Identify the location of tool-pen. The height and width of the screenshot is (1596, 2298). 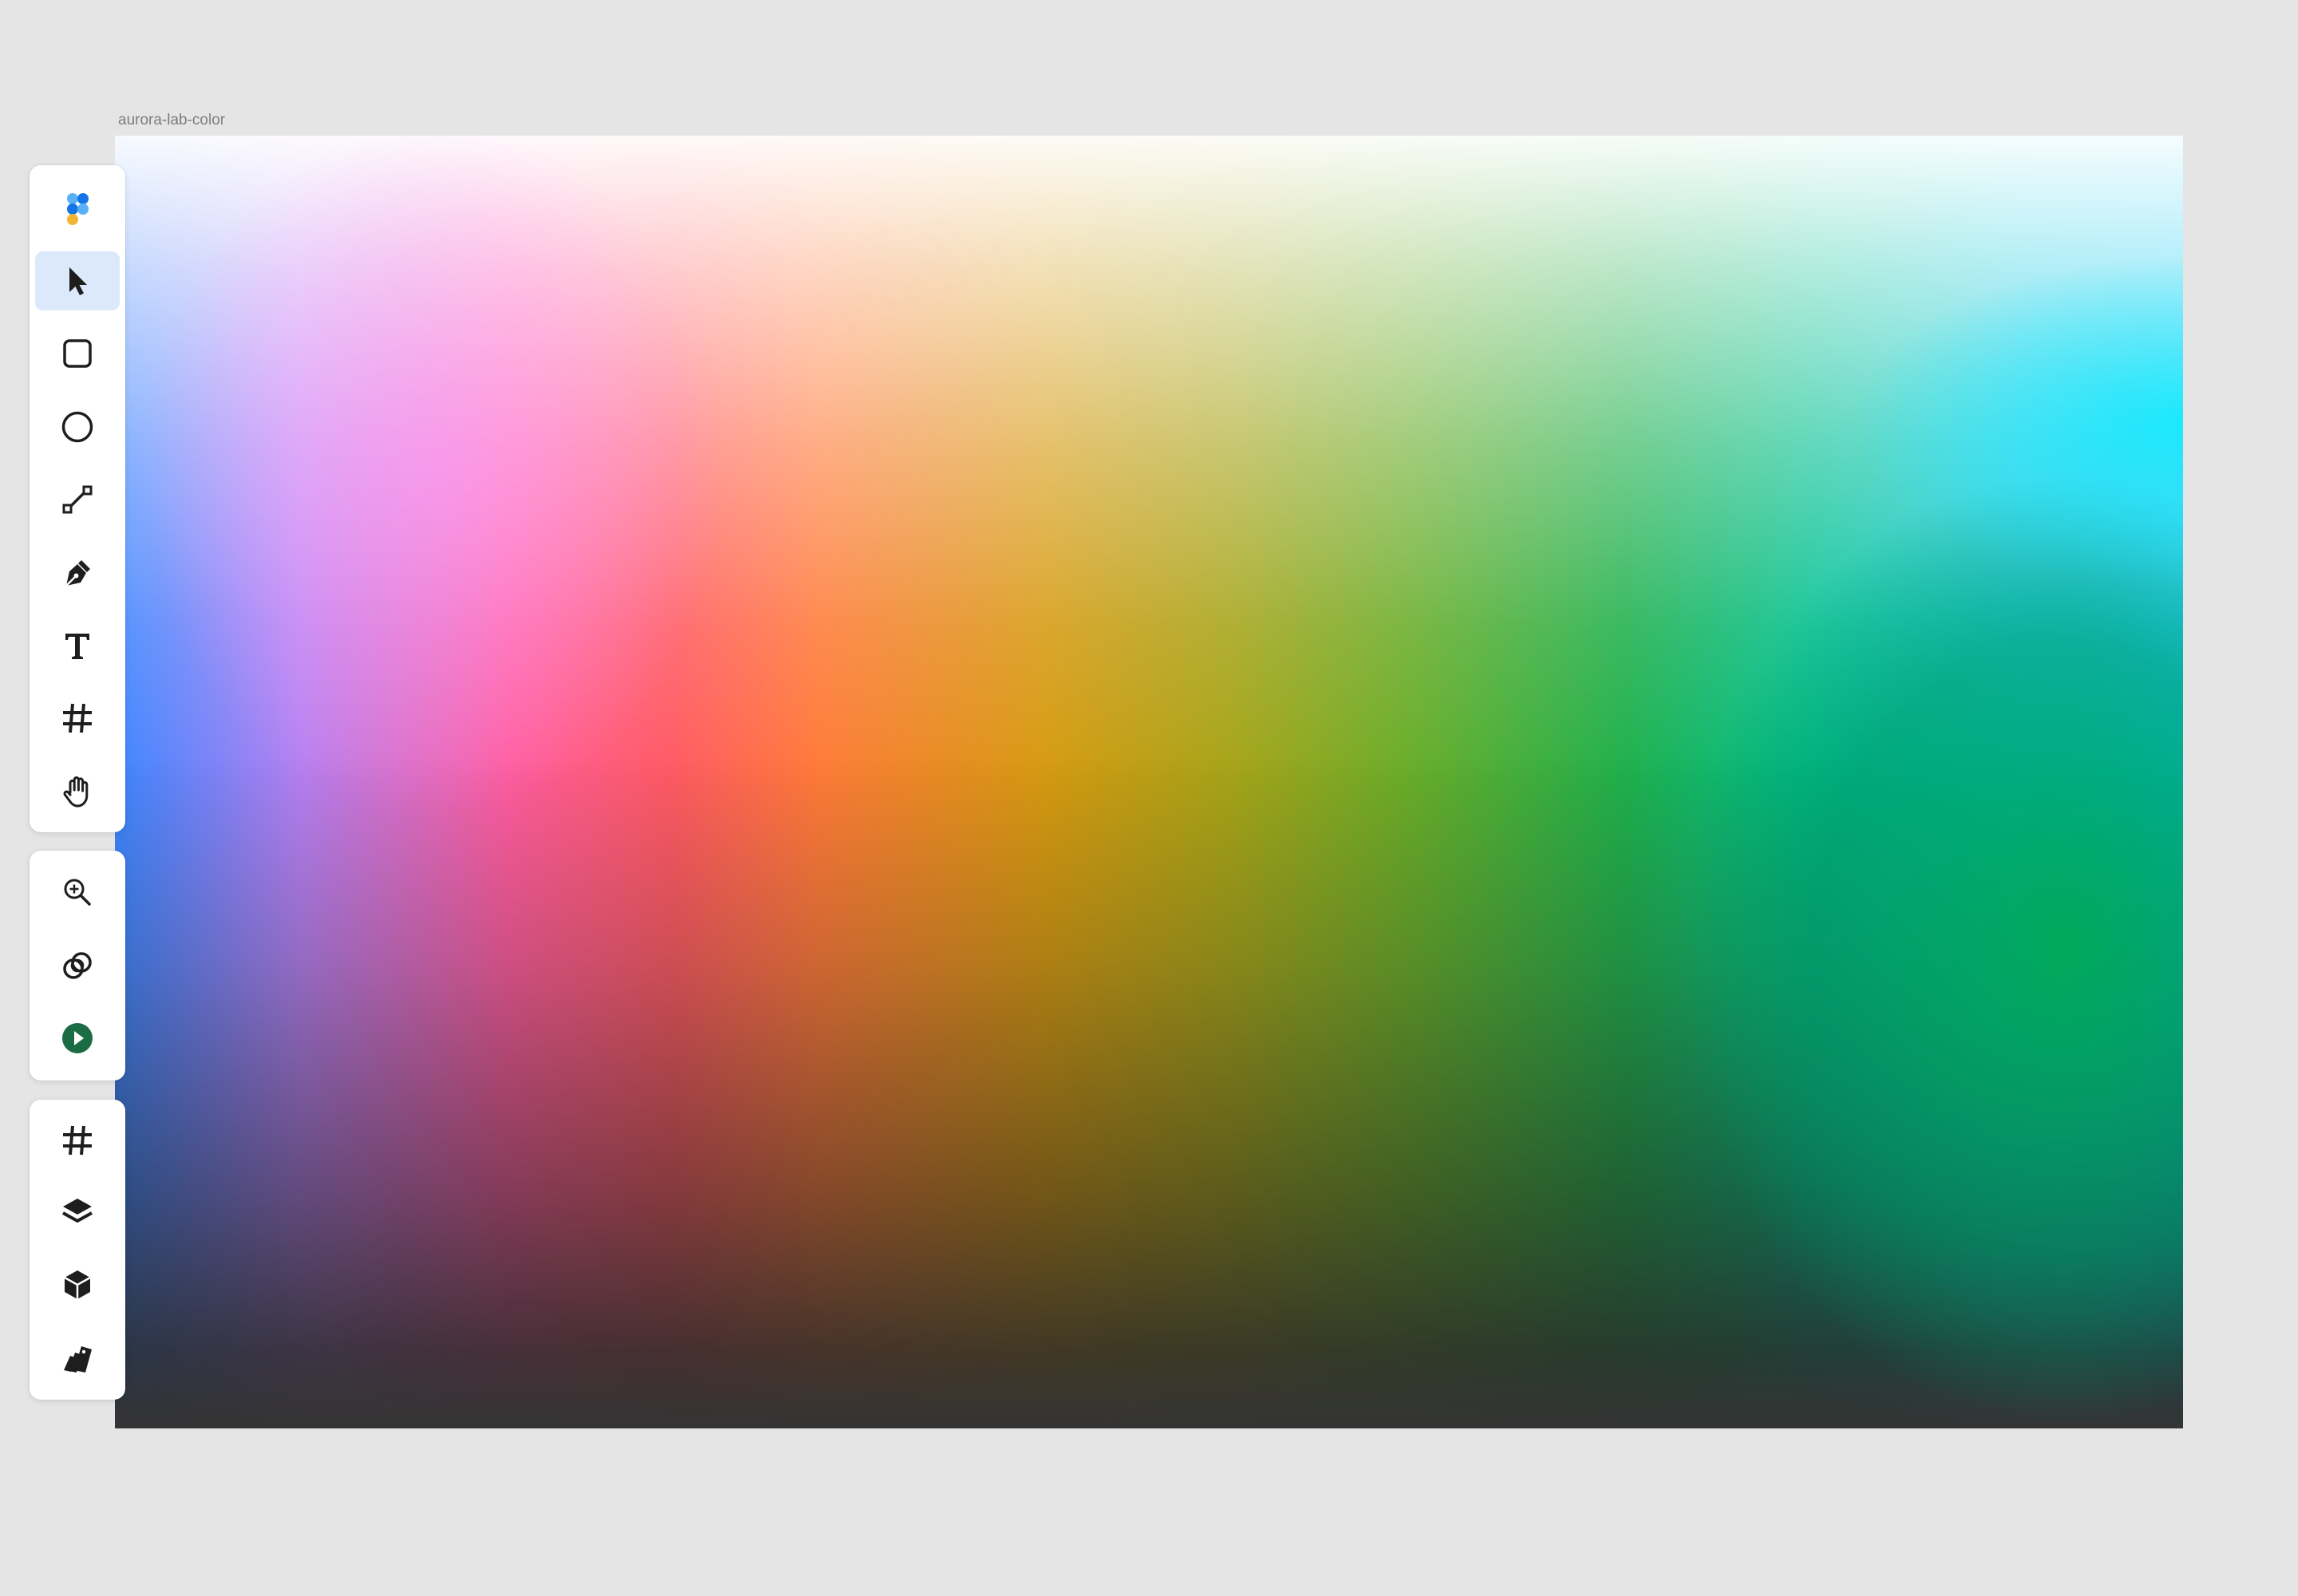
(78, 572).